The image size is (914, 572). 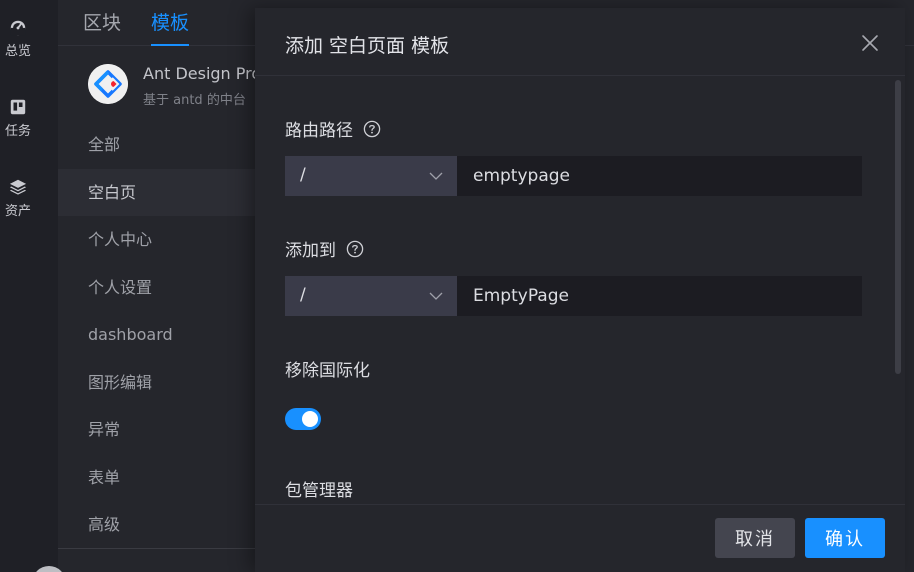 What do you see at coordinates (158, 430) in the screenshot?
I see `category-item: 异常` at bounding box center [158, 430].